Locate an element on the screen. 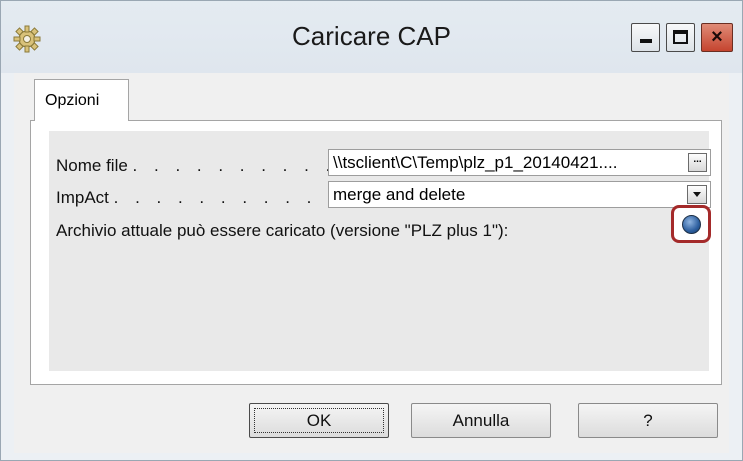 The height and width of the screenshot is (461, 743). tab-opzioni: Opzioni is located at coordinates (81, 100).